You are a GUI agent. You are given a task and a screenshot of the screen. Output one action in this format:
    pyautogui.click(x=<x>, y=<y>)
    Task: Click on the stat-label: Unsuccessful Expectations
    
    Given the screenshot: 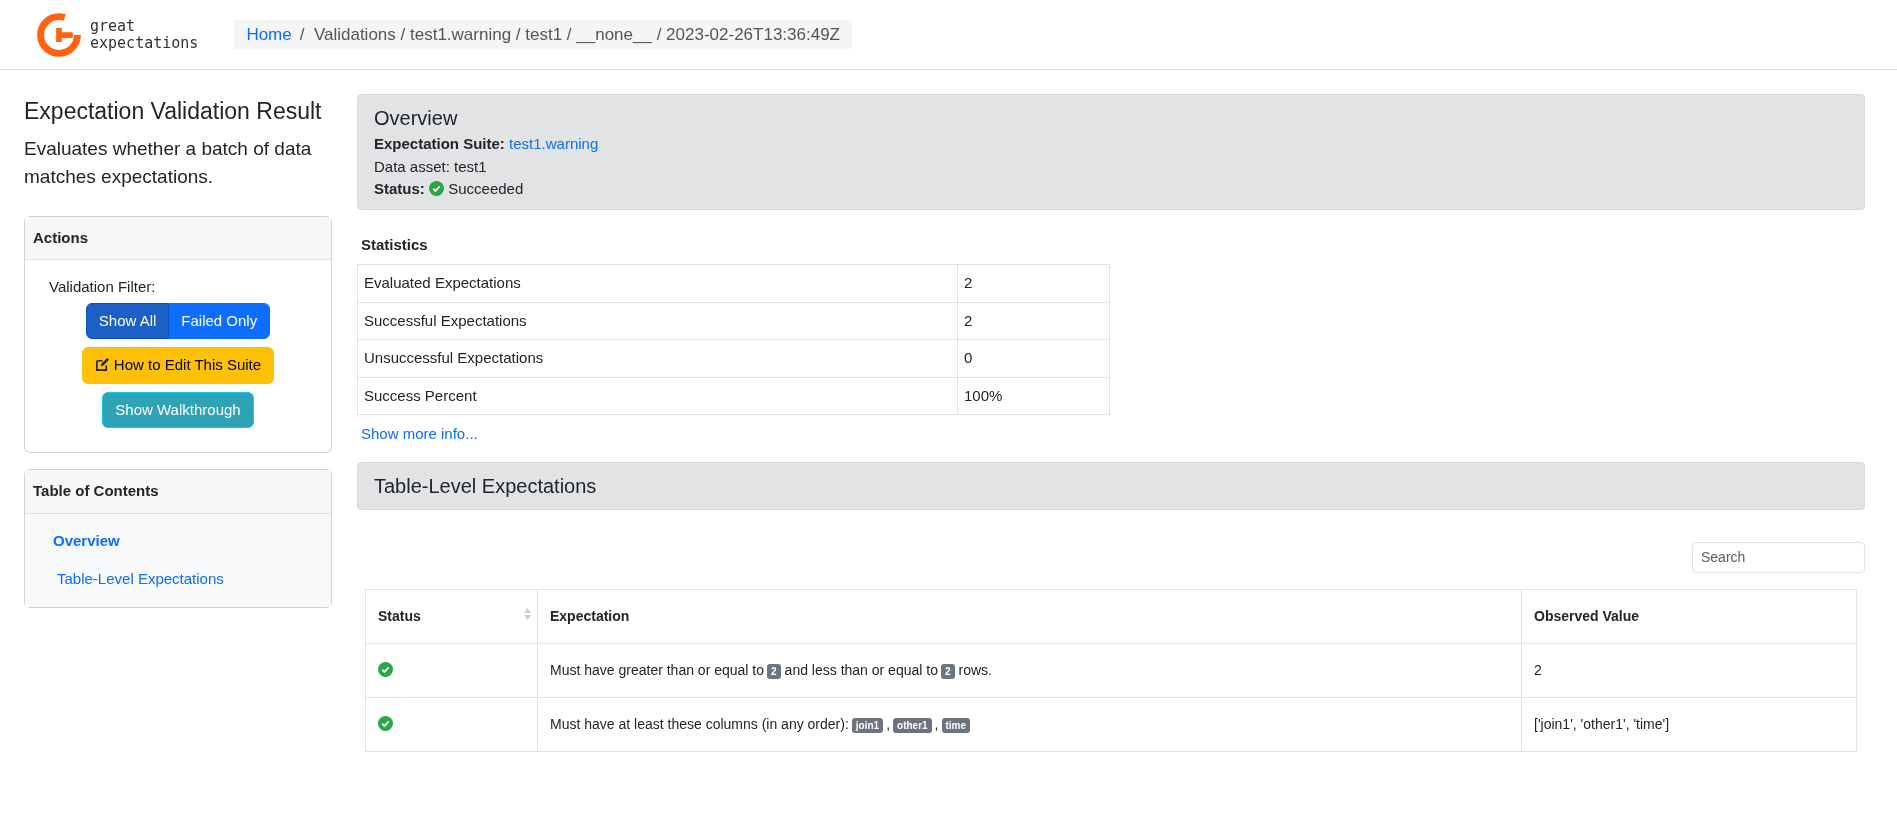 What is the action you would take?
    pyautogui.click(x=657, y=358)
    